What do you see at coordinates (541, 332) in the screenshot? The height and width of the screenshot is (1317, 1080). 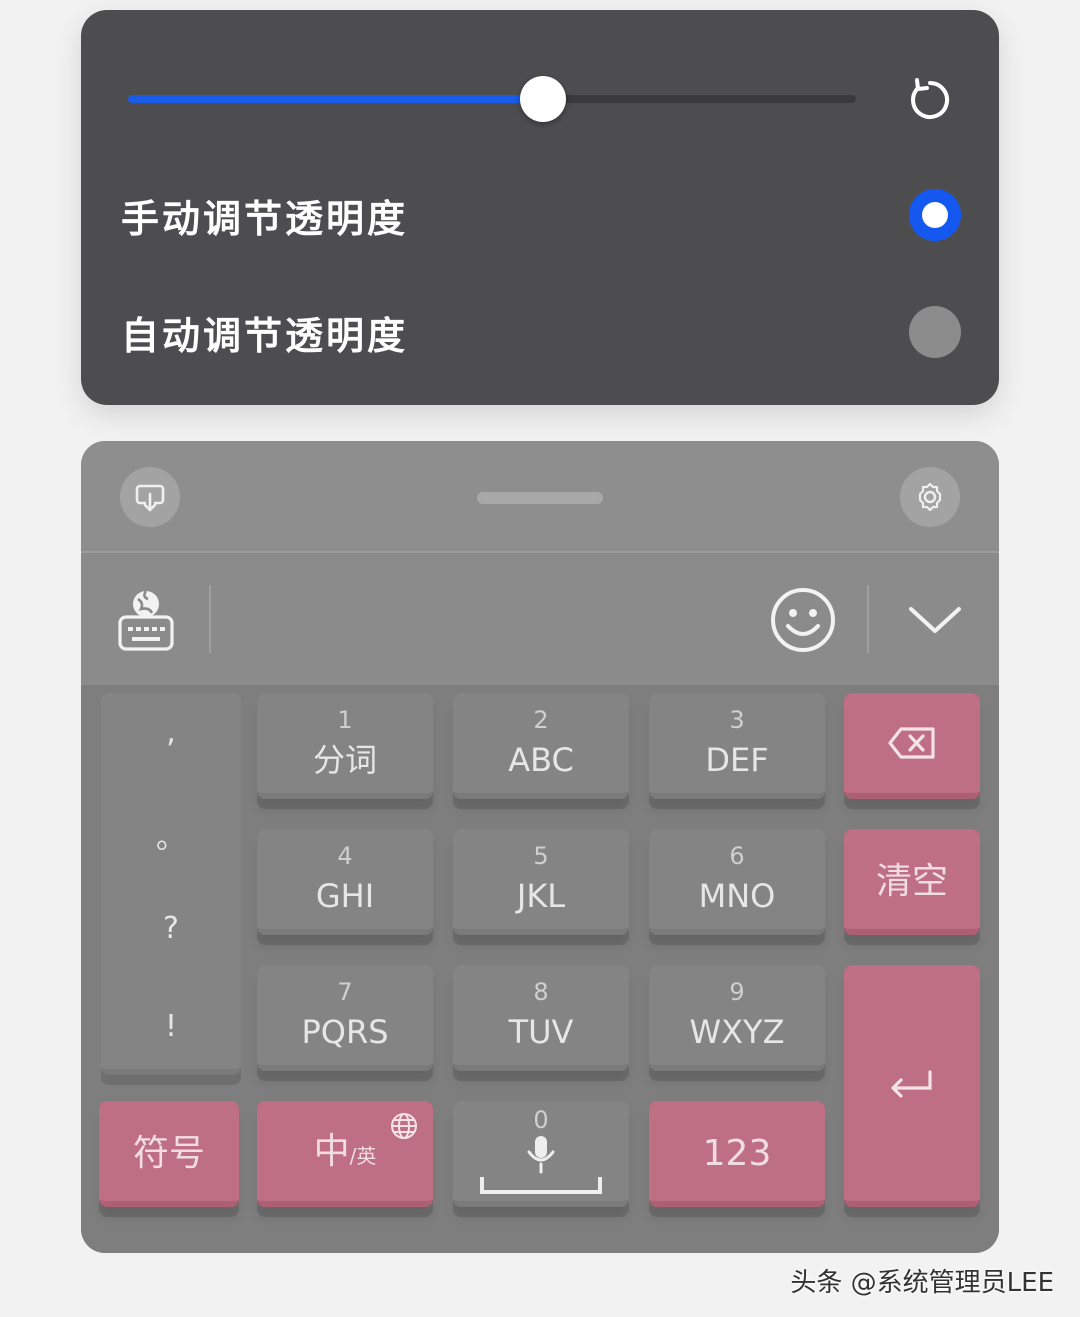 I see `option-auto: 自动调节透明度` at bounding box center [541, 332].